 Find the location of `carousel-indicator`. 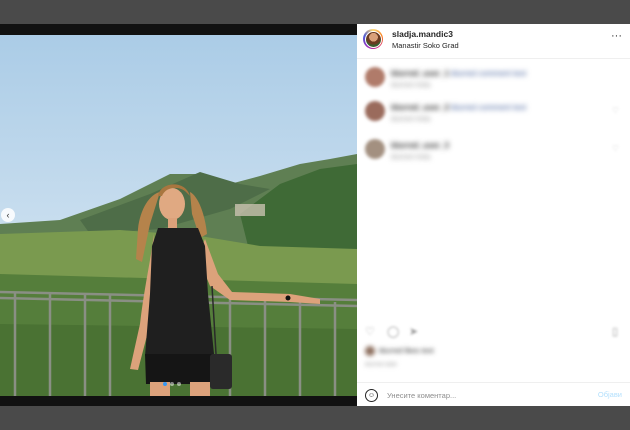

carousel-indicator is located at coordinates (172, 384).